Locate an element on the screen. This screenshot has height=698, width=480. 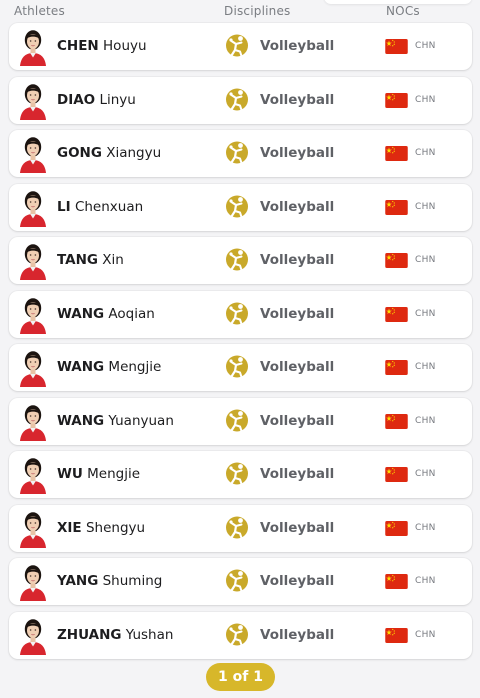
athlete-last-name: ZHUANG is located at coordinates (89, 634).